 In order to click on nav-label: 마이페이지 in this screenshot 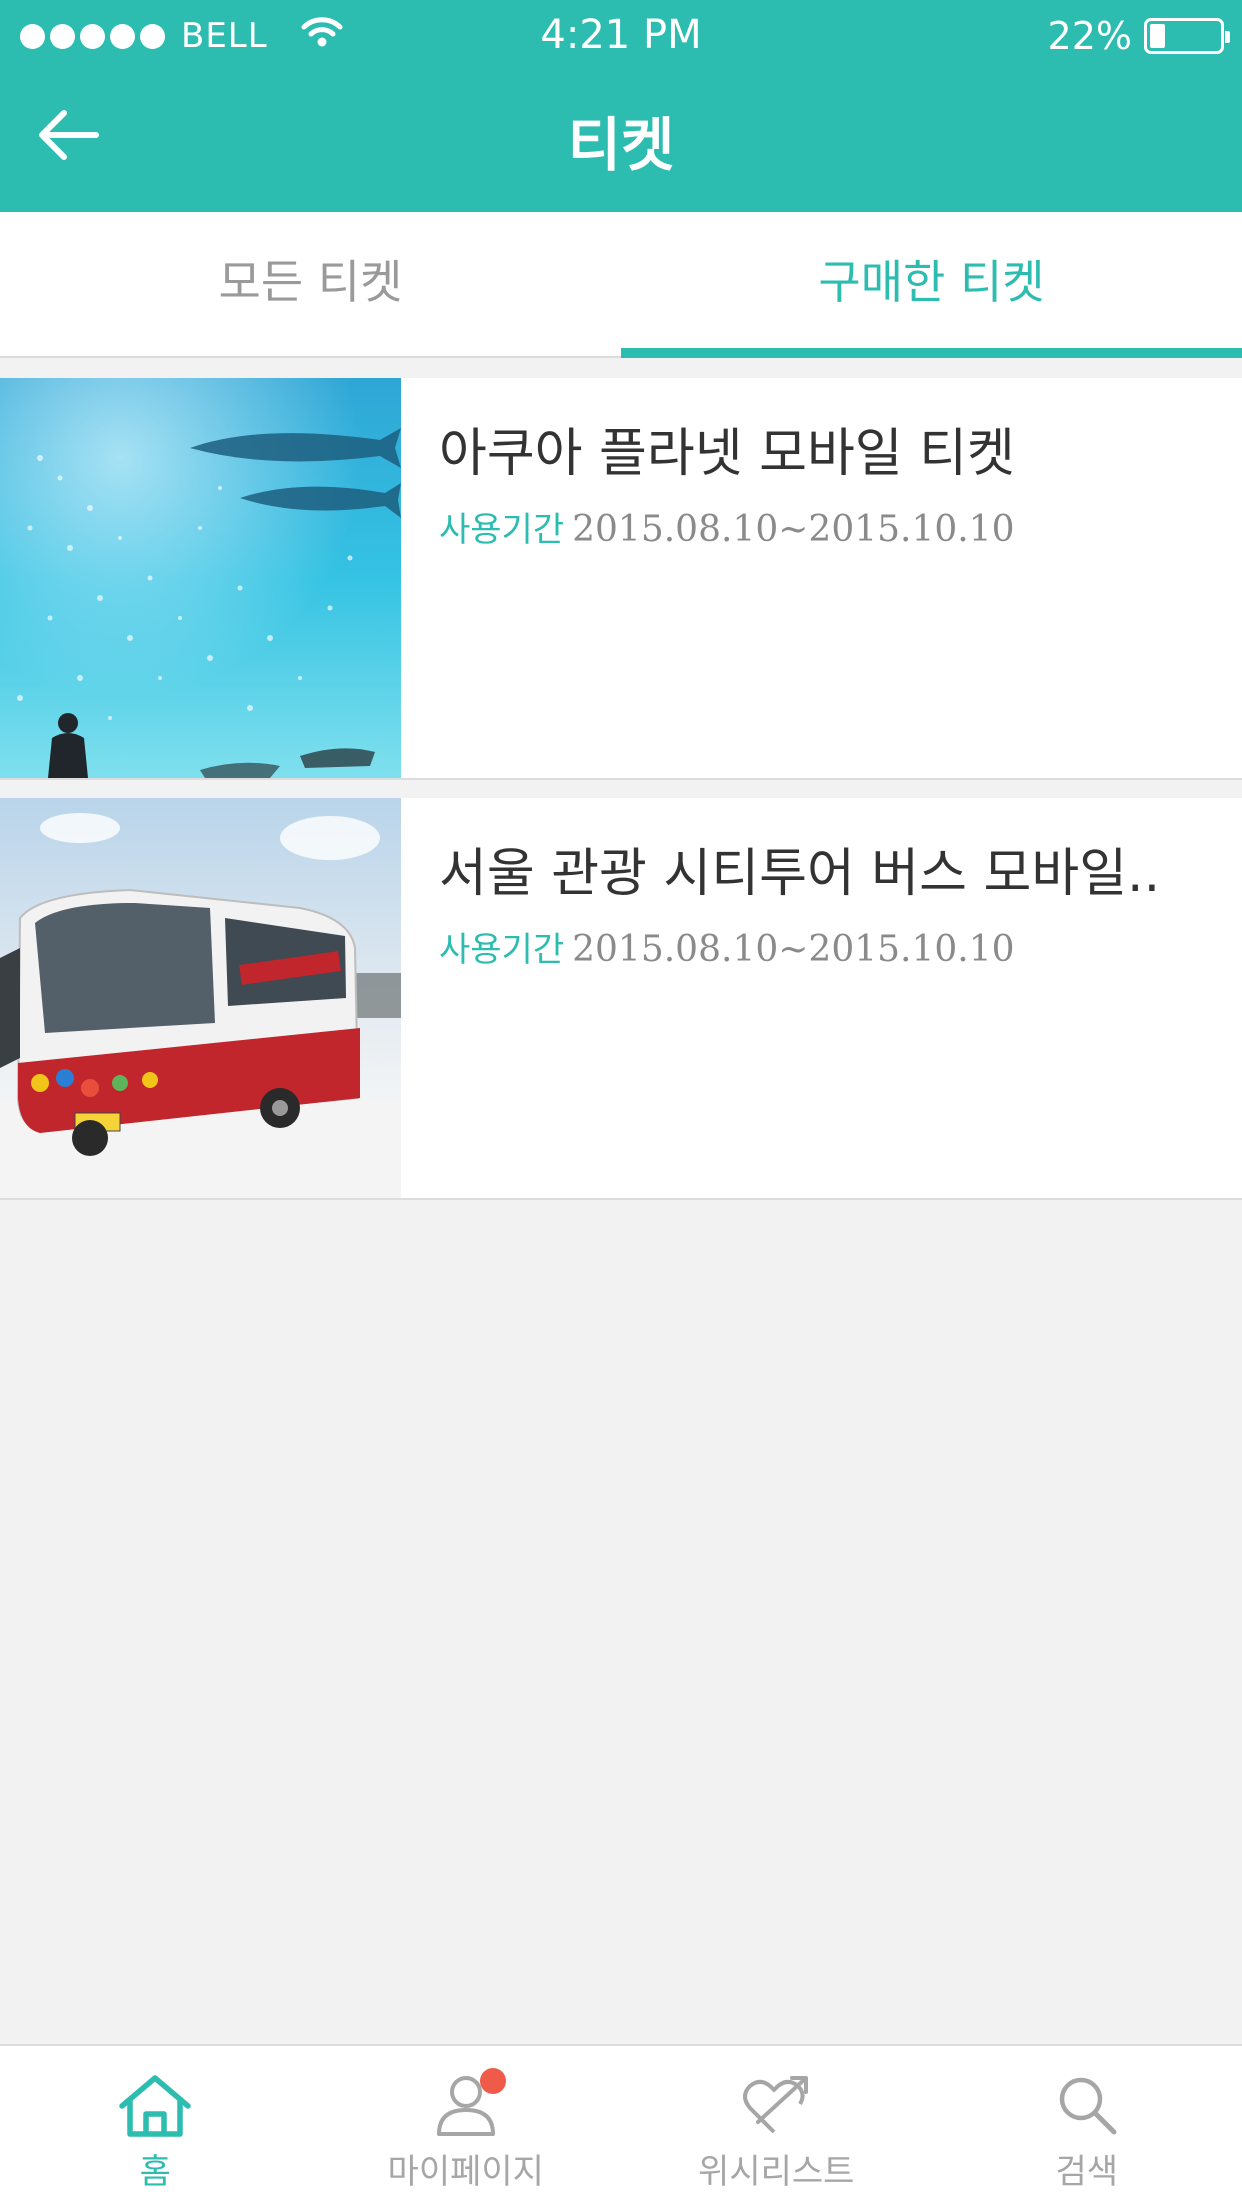, I will do `click(465, 2172)`.